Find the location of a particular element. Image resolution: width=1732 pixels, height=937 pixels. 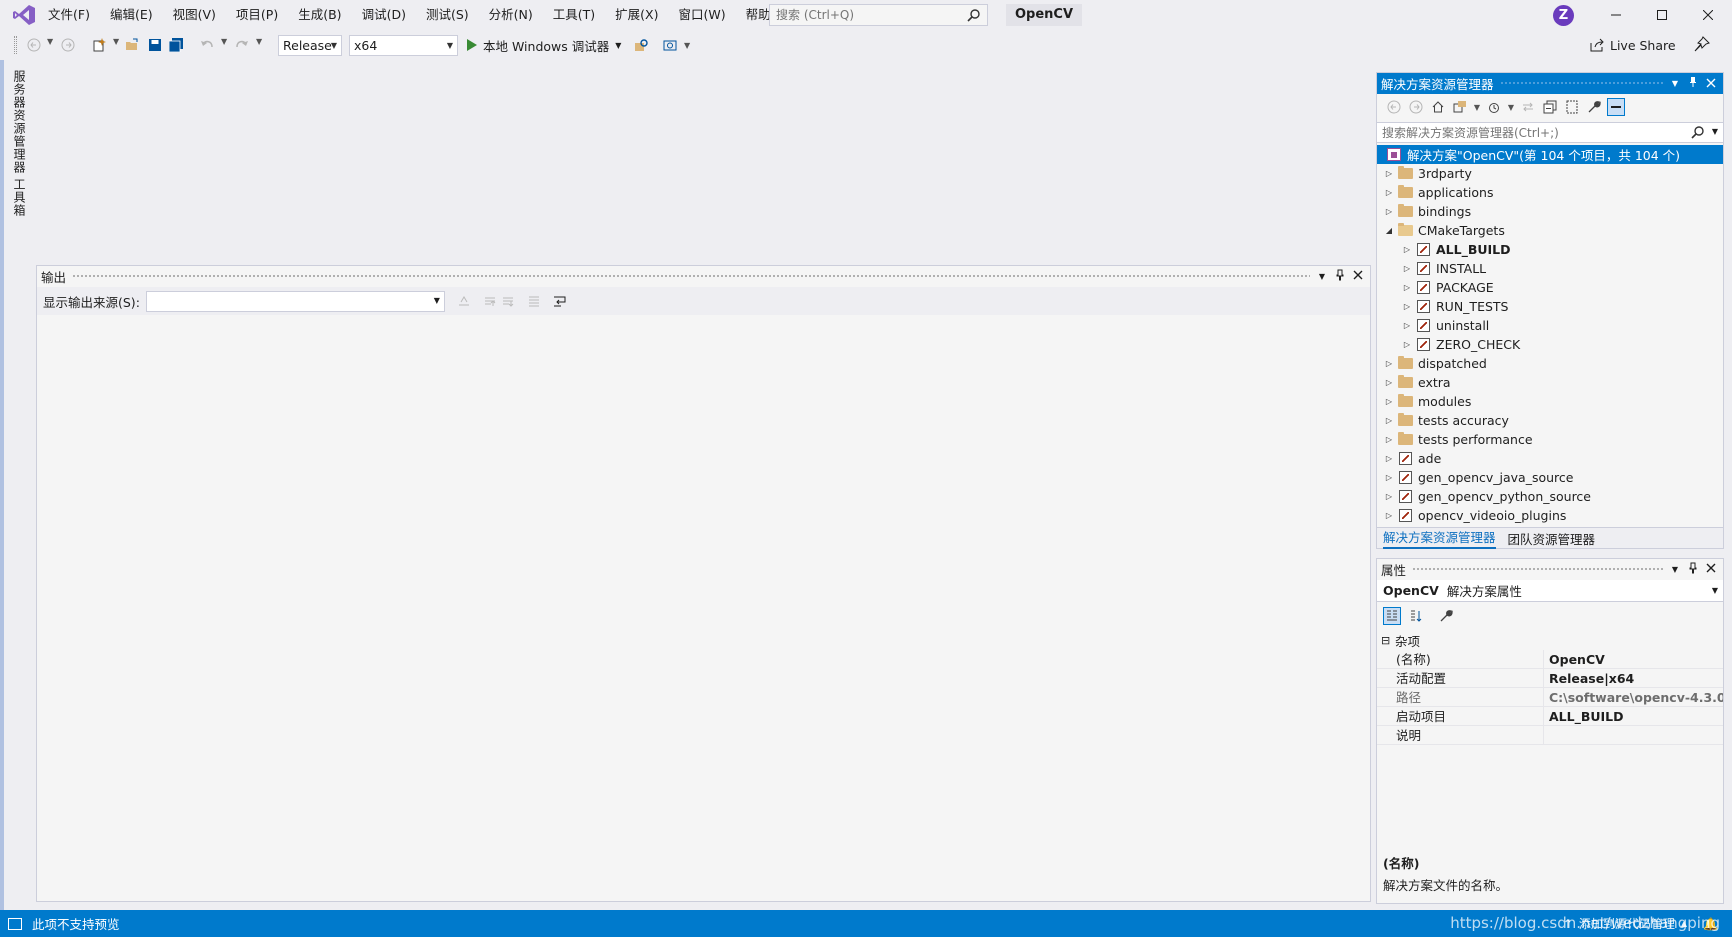

collapse-all-icon is located at coordinates (1550, 107).